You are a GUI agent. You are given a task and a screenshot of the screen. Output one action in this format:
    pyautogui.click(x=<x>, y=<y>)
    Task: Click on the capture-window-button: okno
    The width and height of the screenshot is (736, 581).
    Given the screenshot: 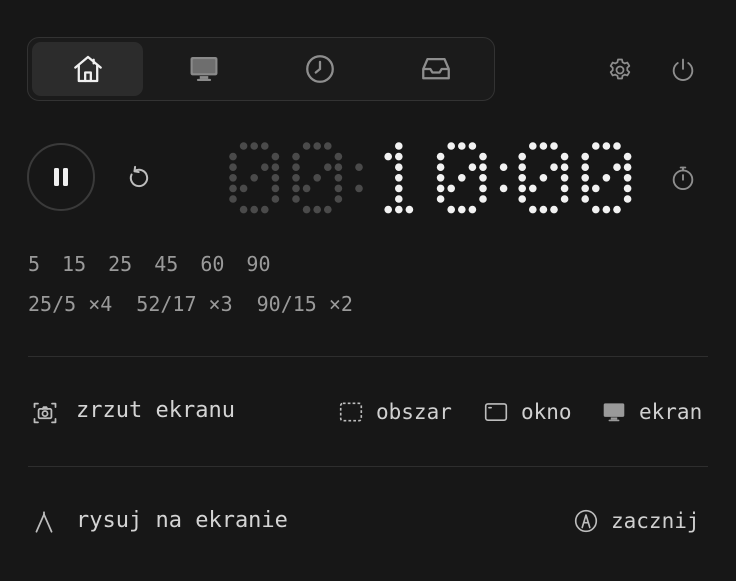 What is the action you would take?
    pyautogui.click(x=527, y=412)
    